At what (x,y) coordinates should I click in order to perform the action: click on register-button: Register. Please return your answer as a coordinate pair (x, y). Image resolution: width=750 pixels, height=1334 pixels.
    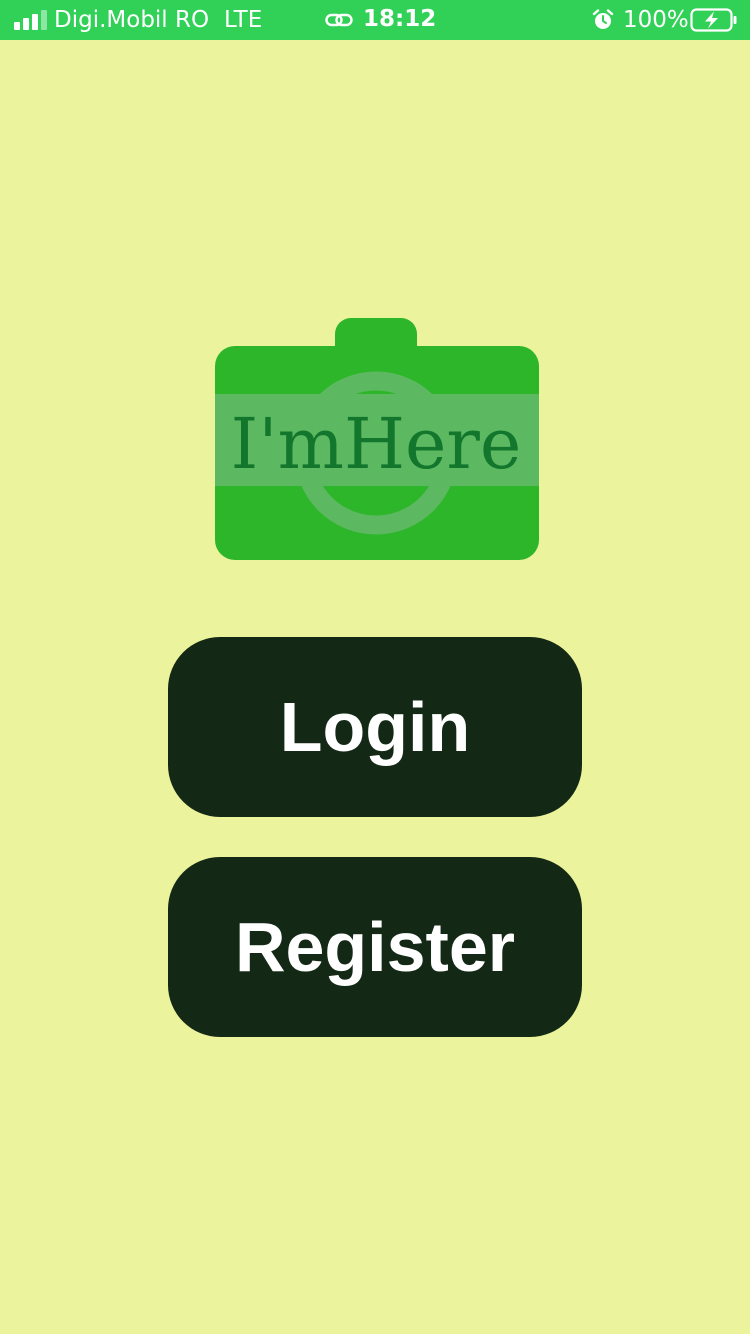
    Looking at the image, I should click on (375, 947).